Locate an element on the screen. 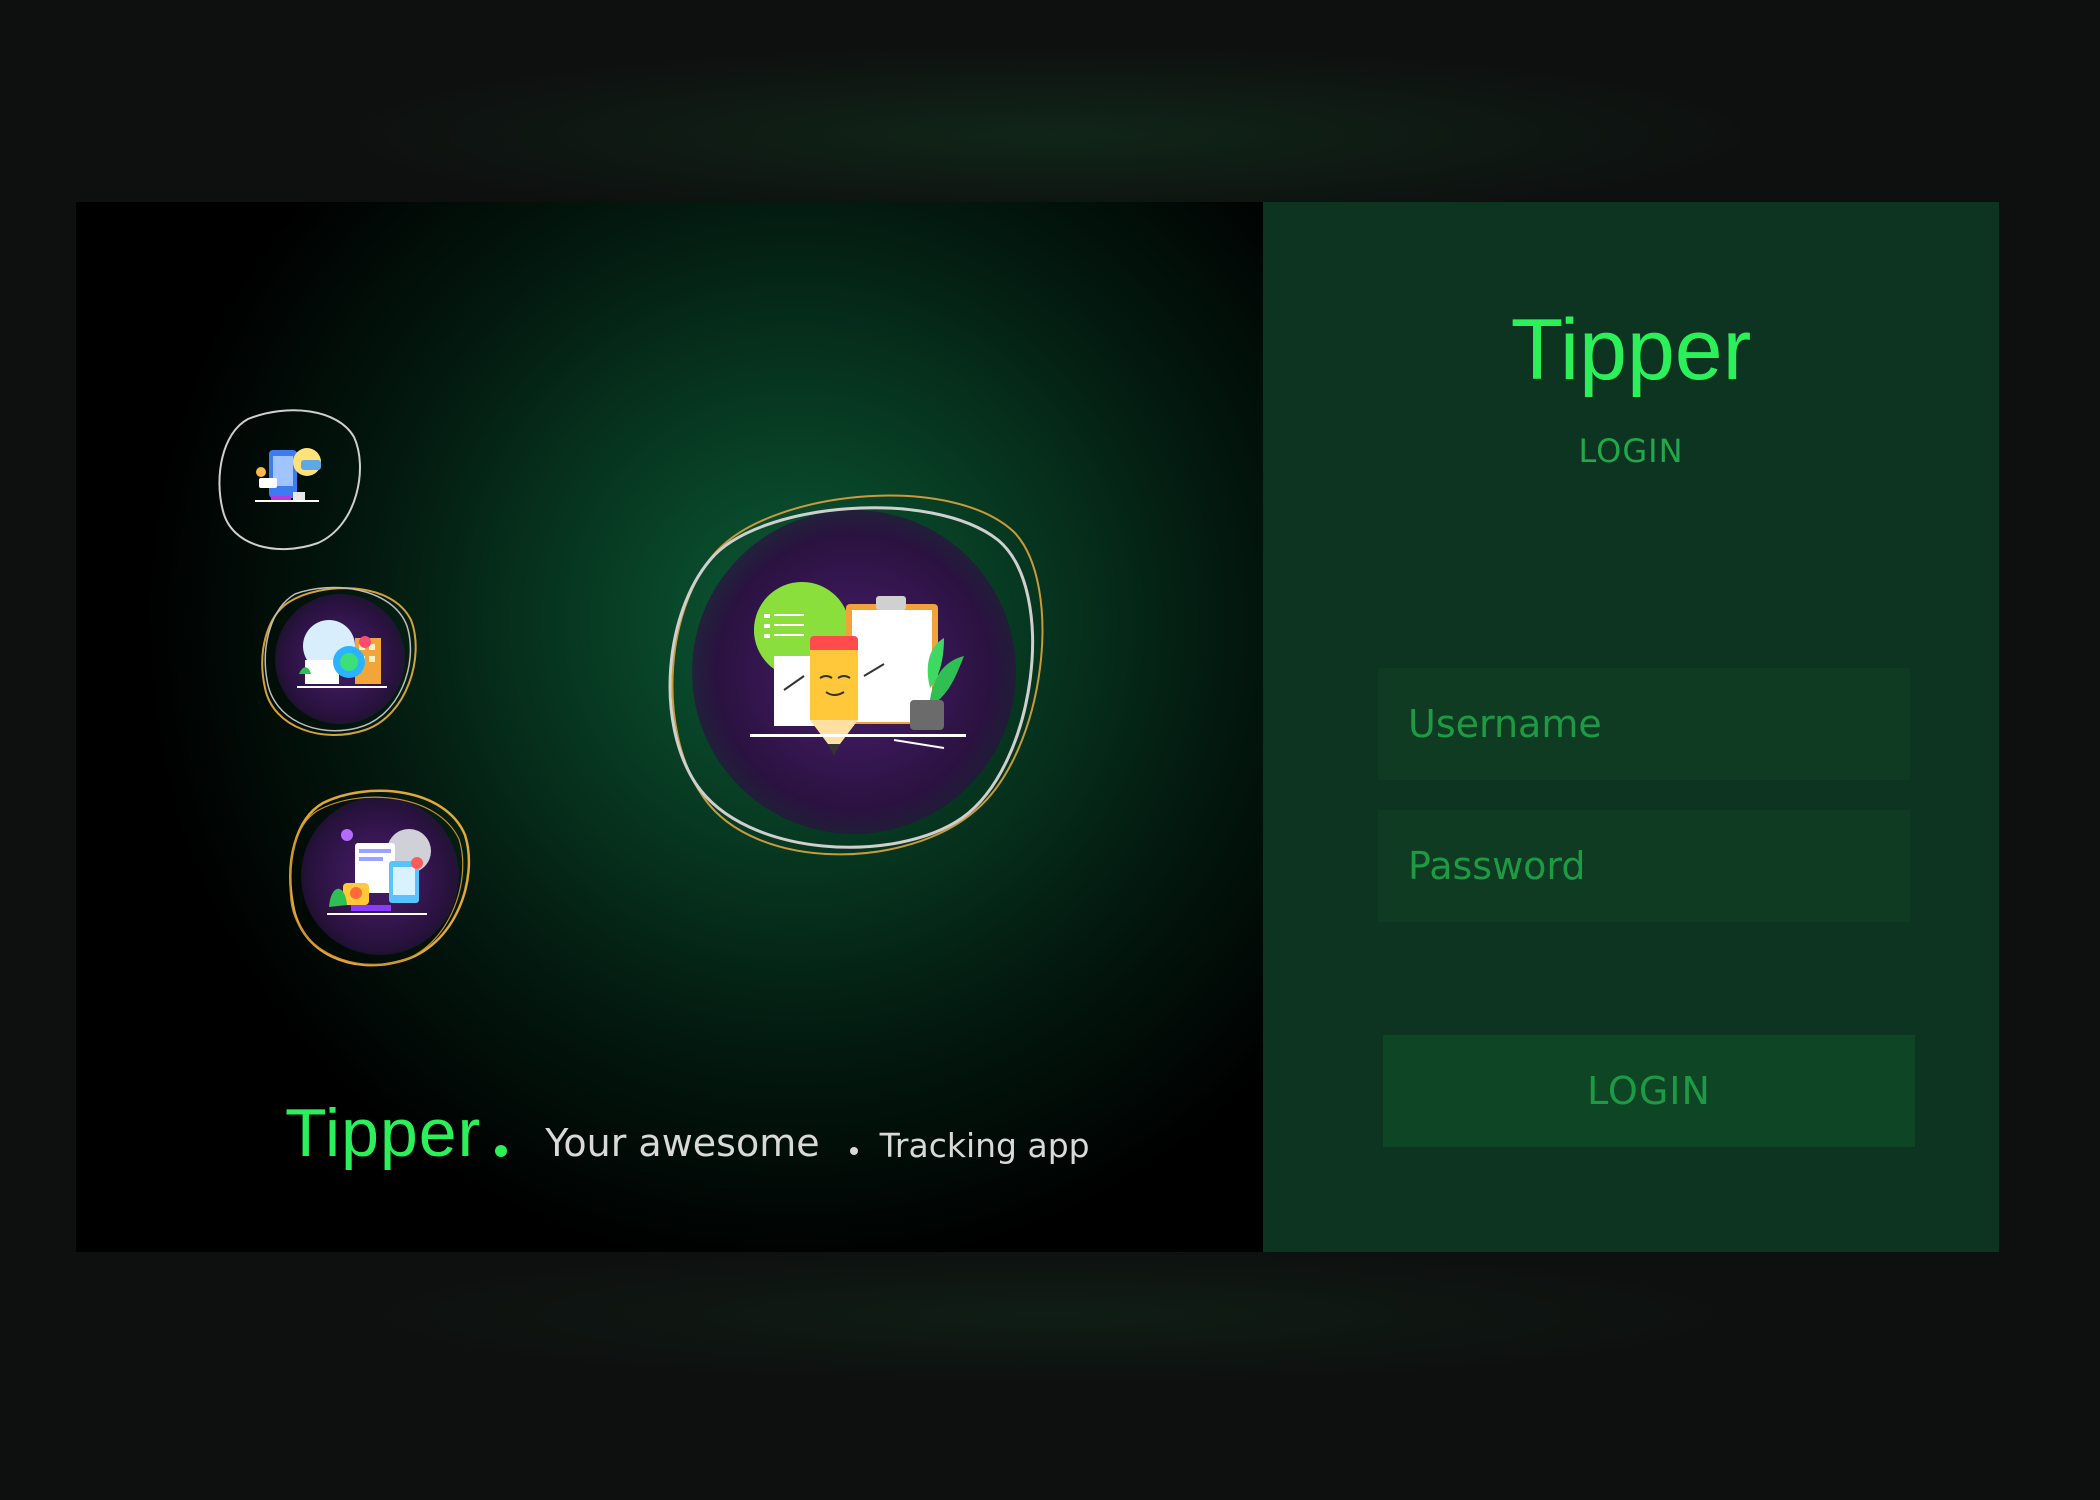 The height and width of the screenshot is (1500, 2100). password-input is located at coordinates (1644, 866).